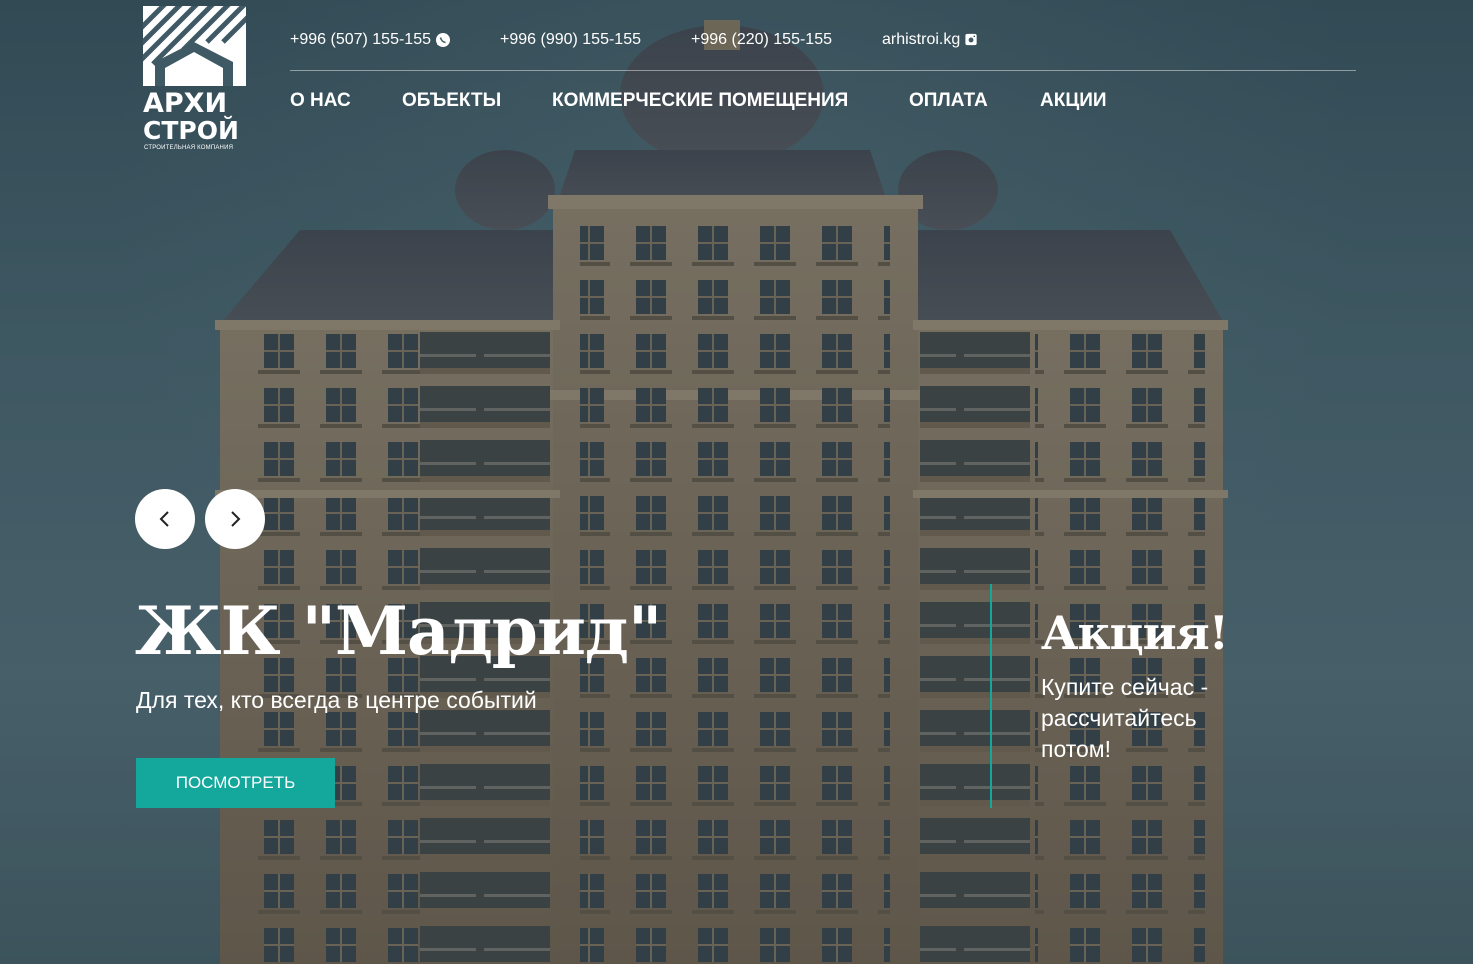 The image size is (1473, 964). I want to click on instagram-link: arhistroi.kg, so click(931, 40).